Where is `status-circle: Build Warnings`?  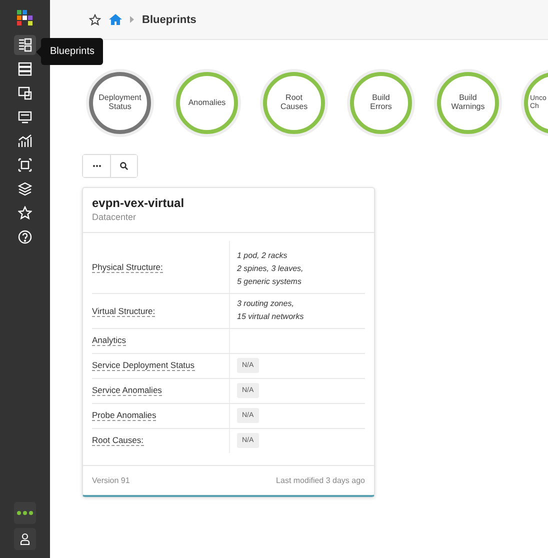 status-circle: Build Warnings is located at coordinates (468, 103).